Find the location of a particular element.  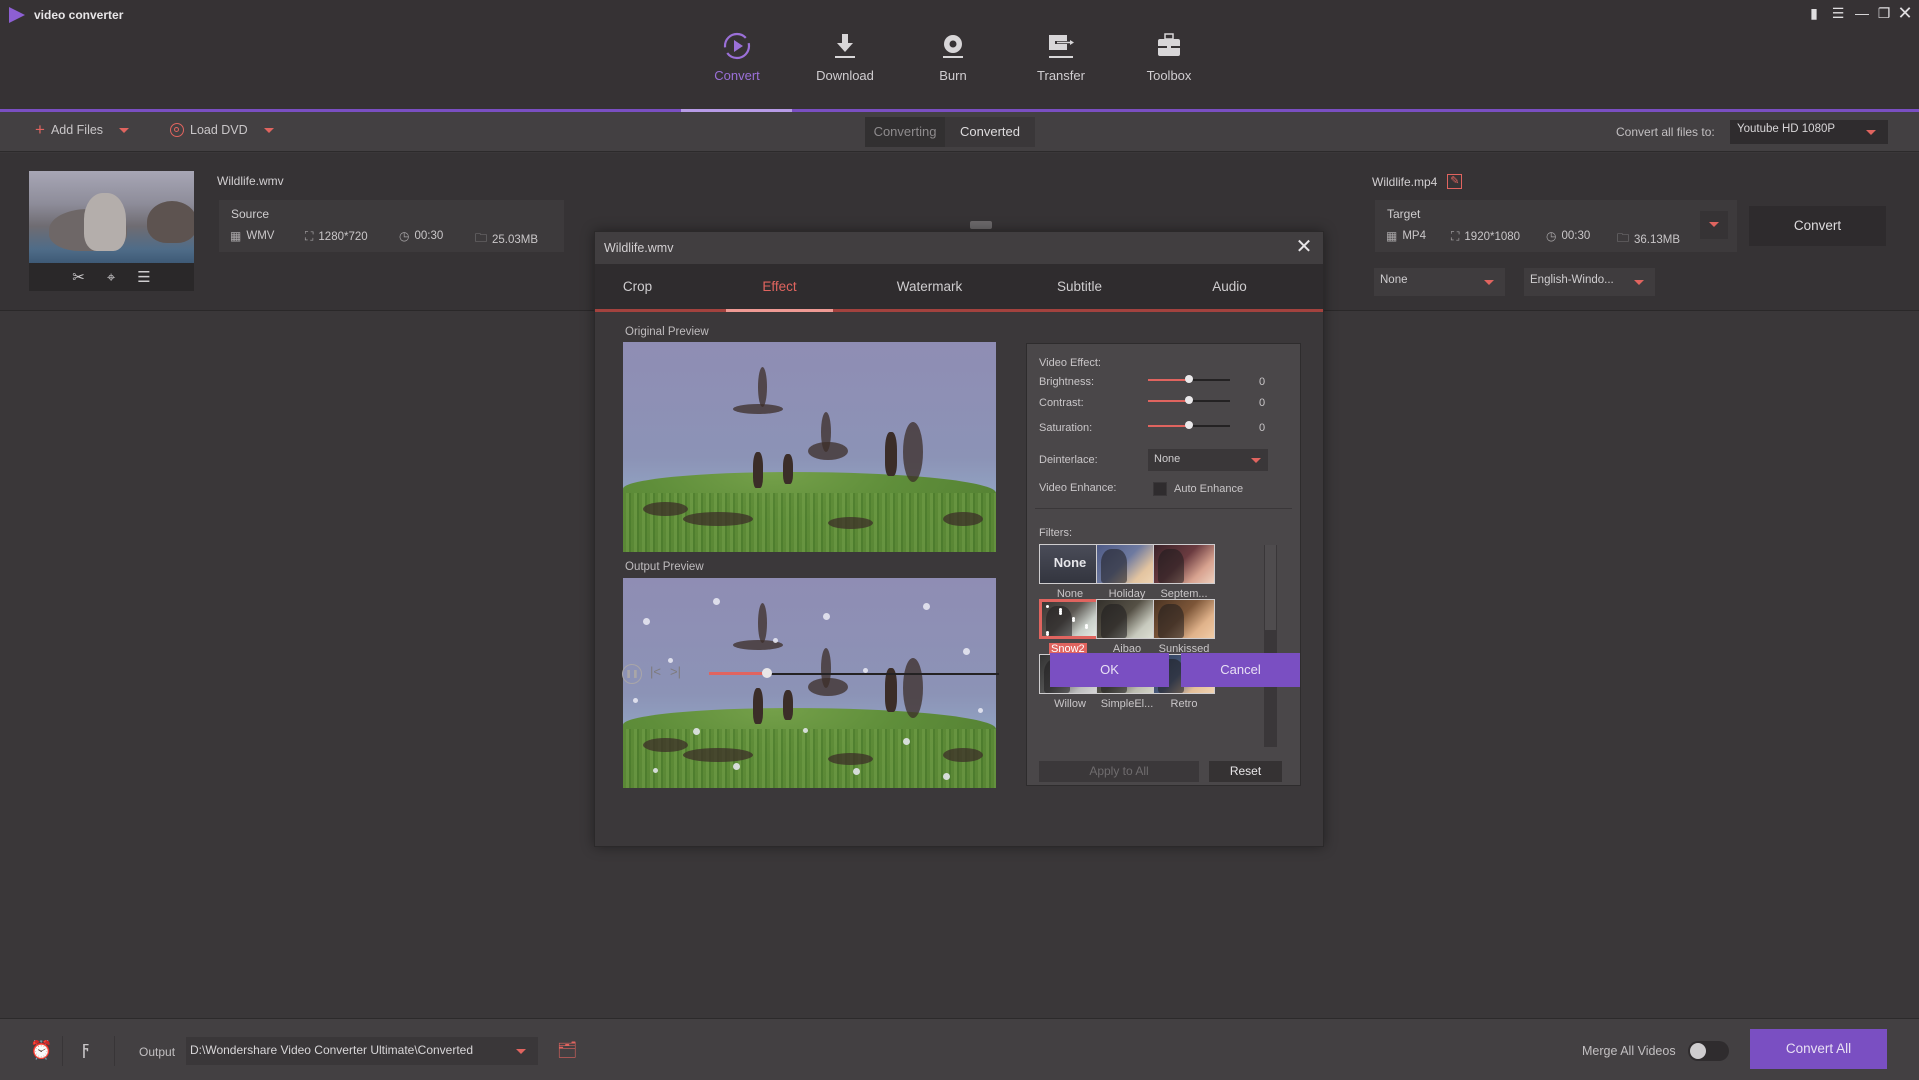

add-files-dropdown-icon is located at coordinates (124, 130).